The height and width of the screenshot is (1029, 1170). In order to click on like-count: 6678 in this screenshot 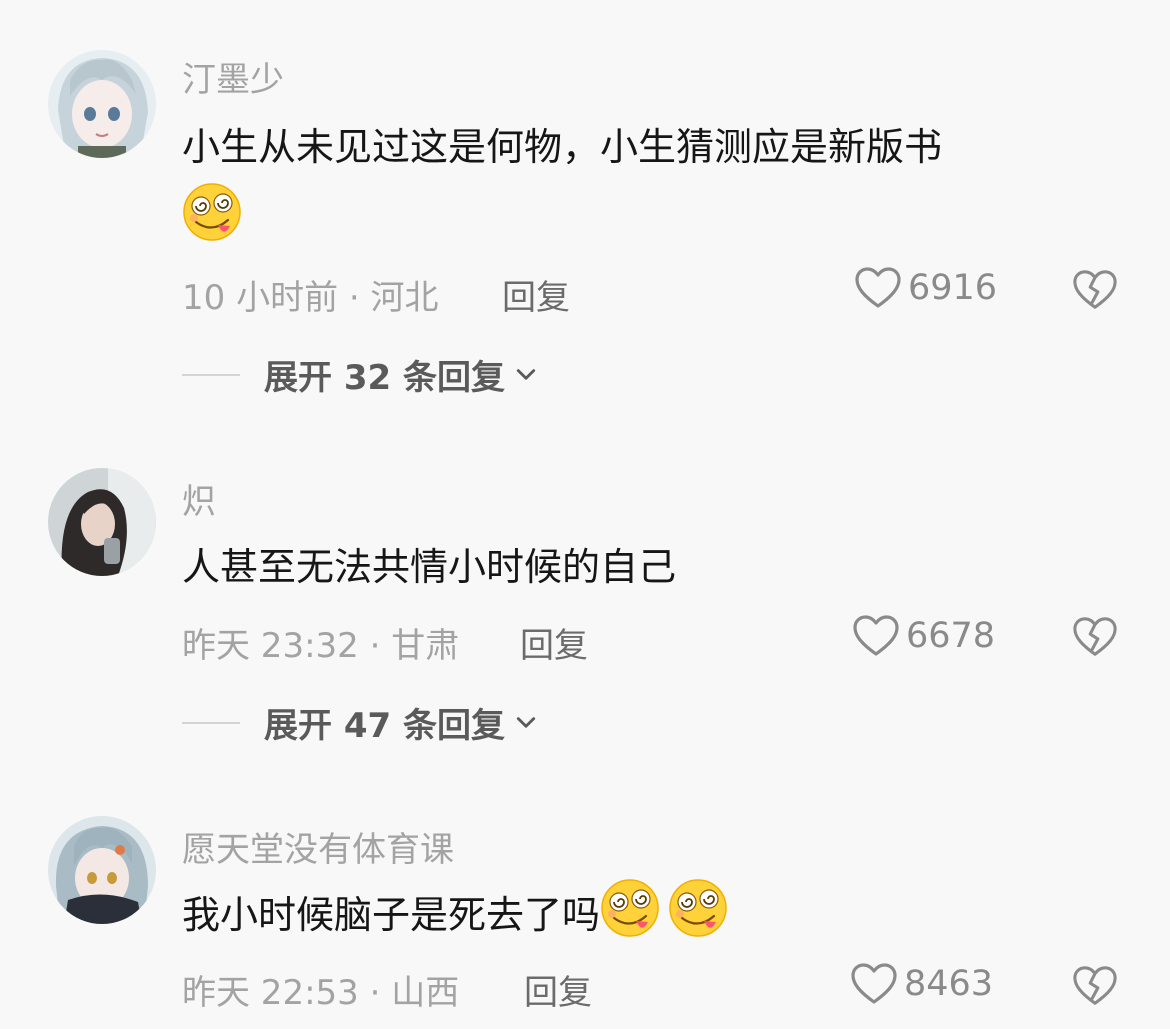, I will do `click(951, 636)`.